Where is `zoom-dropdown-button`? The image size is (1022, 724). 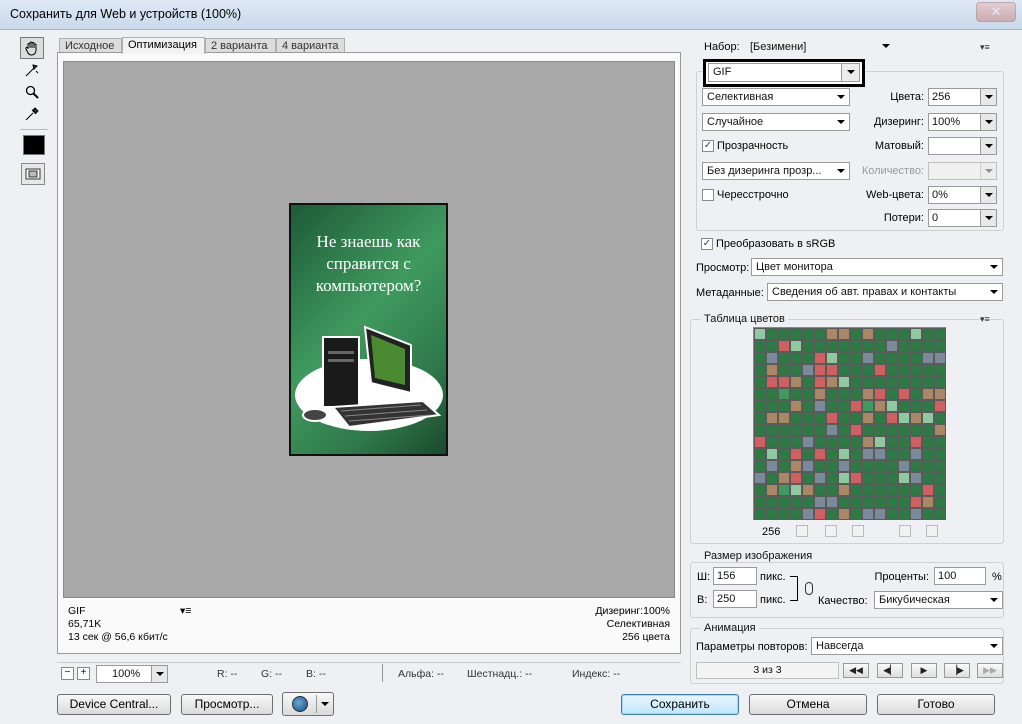 zoom-dropdown-button is located at coordinates (159, 674).